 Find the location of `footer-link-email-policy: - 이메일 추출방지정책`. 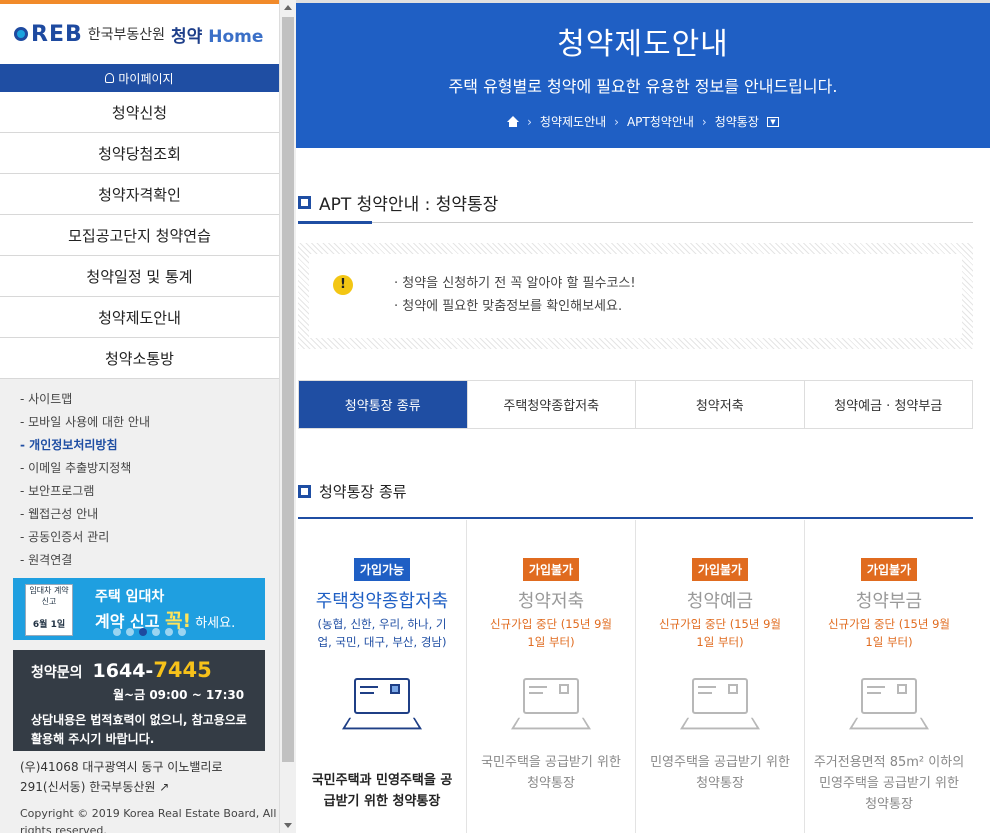

footer-link-email-policy: - 이메일 추출방지정책 is located at coordinates (149, 468).